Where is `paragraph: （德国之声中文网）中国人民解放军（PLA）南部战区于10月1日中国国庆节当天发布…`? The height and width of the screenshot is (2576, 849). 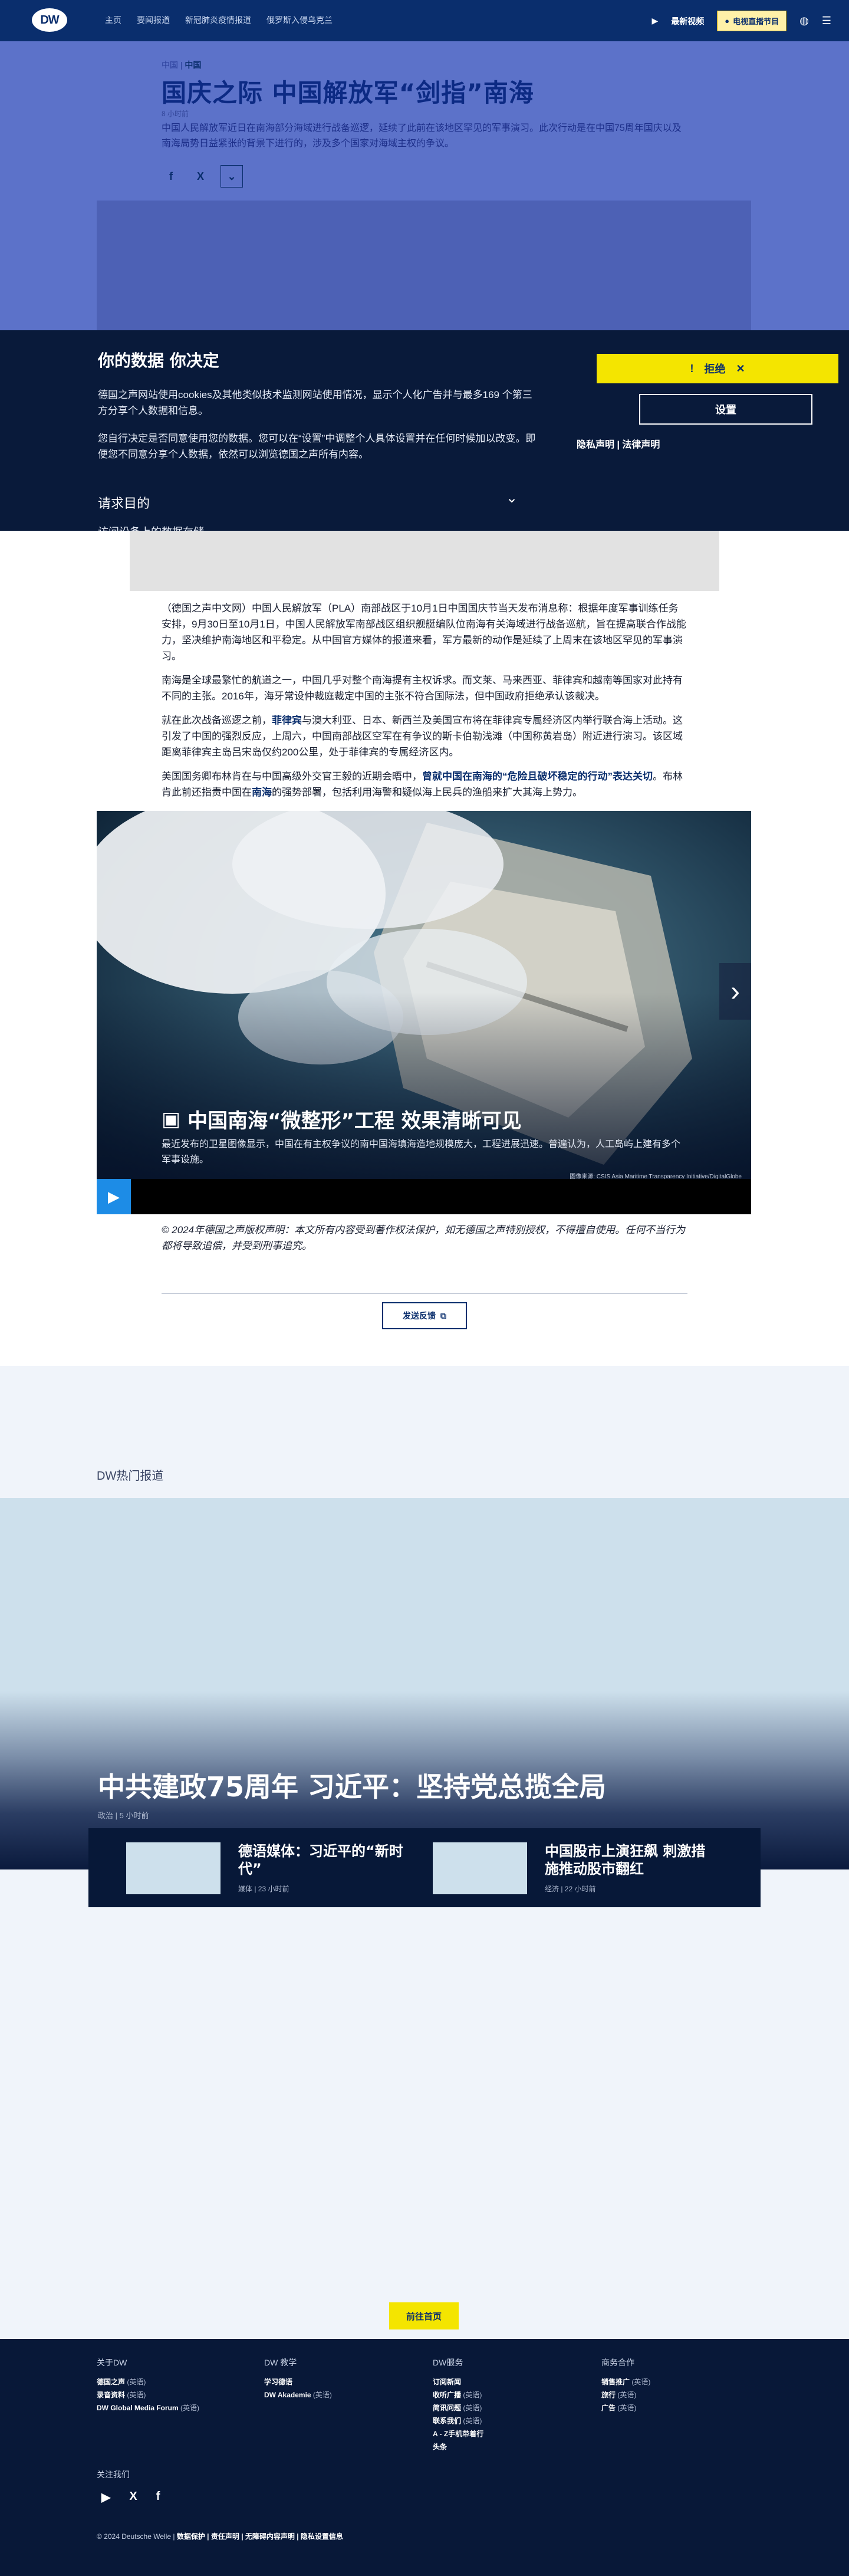 paragraph: （德国之声中文网）中国人民解放军（PLA）南部战区于10月1日中国国庆节当天发布… is located at coordinates (424, 632).